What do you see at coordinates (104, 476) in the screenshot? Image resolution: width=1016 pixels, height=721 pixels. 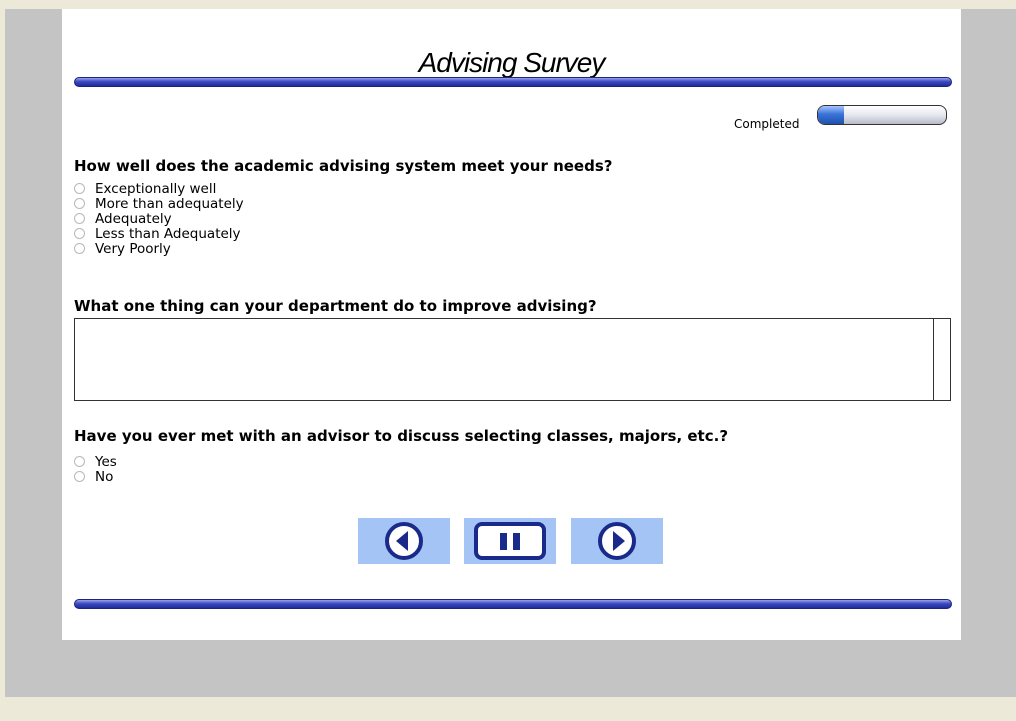 I see `radio-label: No` at bounding box center [104, 476].